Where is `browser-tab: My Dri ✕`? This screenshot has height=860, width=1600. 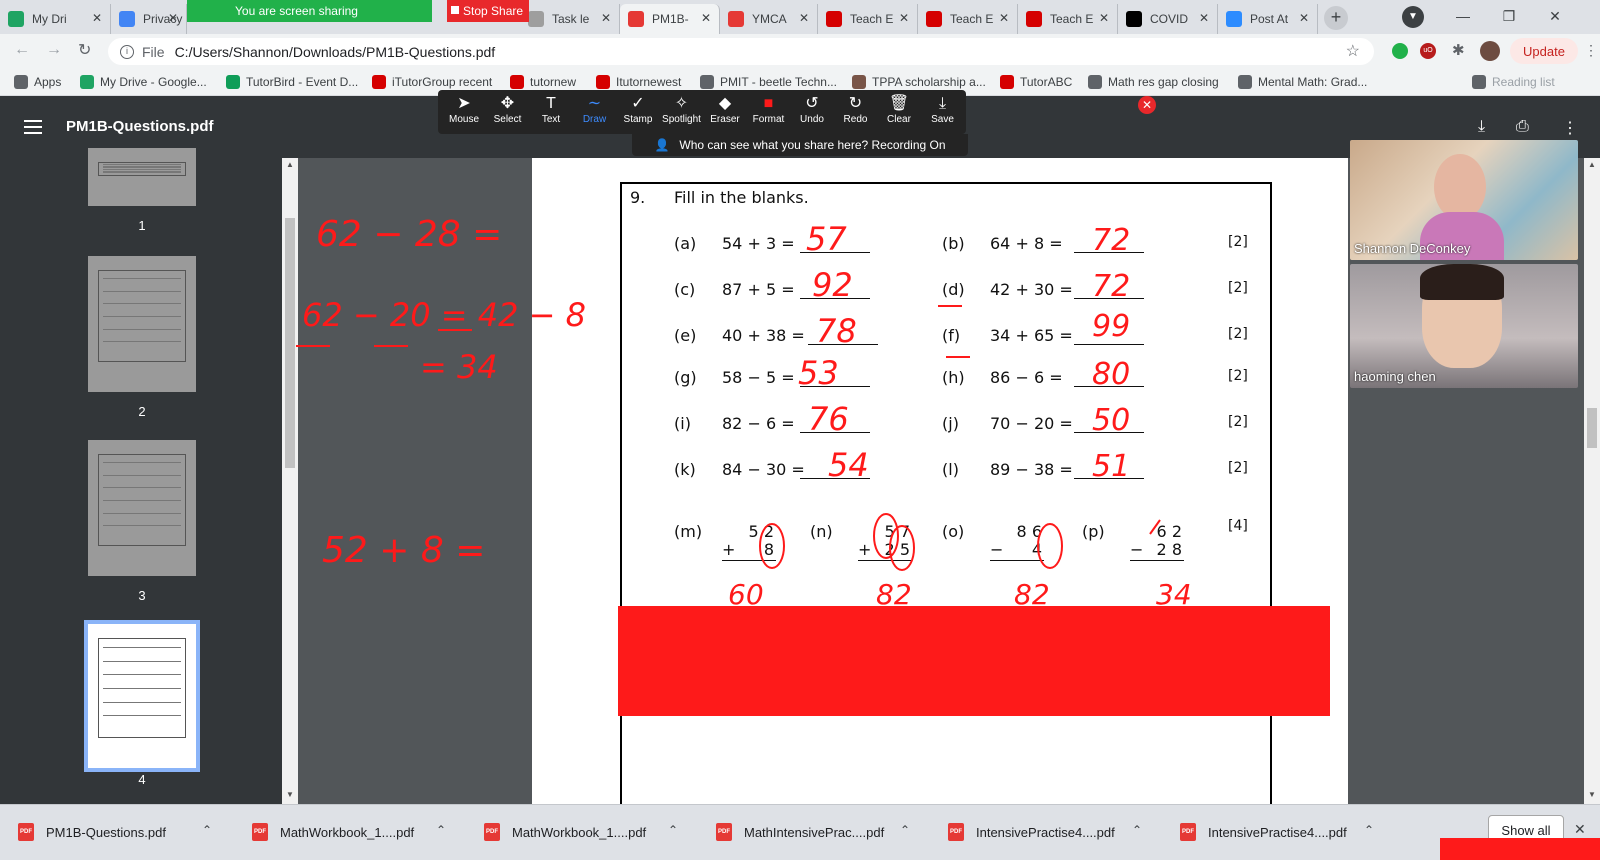
browser-tab: My Dri ✕ is located at coordinates (55, 19).